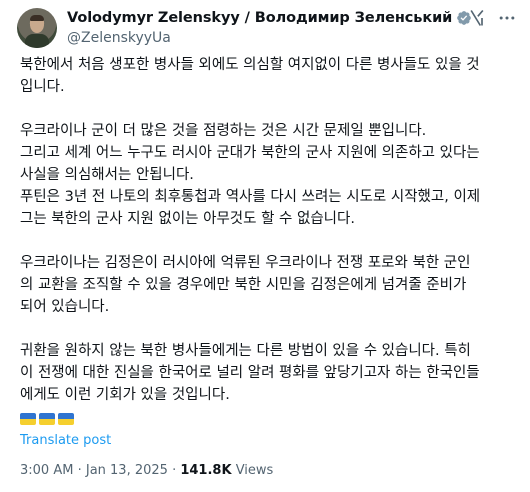 This screenshot has width=530, height=492. Describe the element at coordinates (42, 87) in the screenshot. I see `tweet-line: 입니다.` at that location.